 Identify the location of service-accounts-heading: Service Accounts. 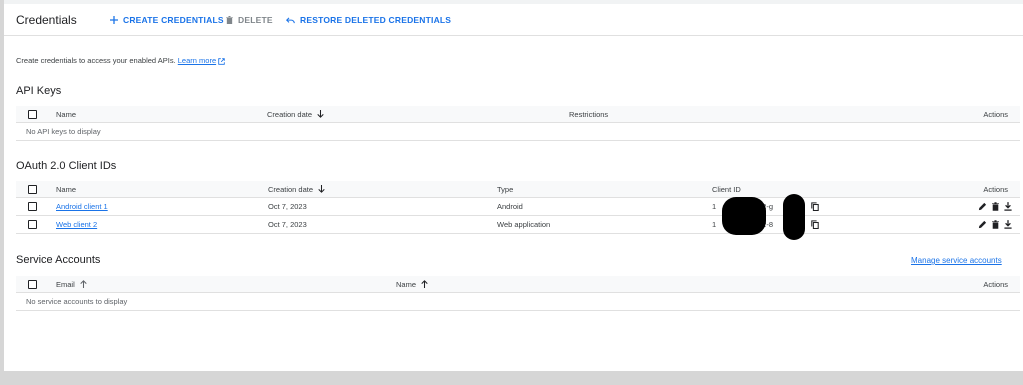
(58, 260).